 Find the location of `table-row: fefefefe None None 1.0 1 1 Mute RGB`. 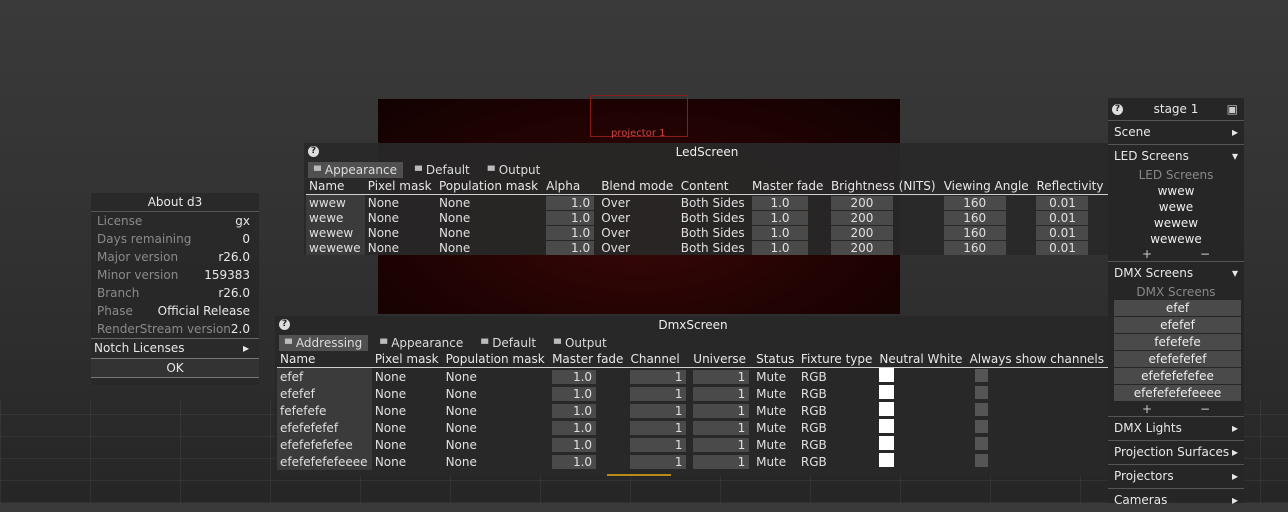

table-row: fefefefe None None 1.0 1 1 Mute RGB is located at coordinates (693, 410).